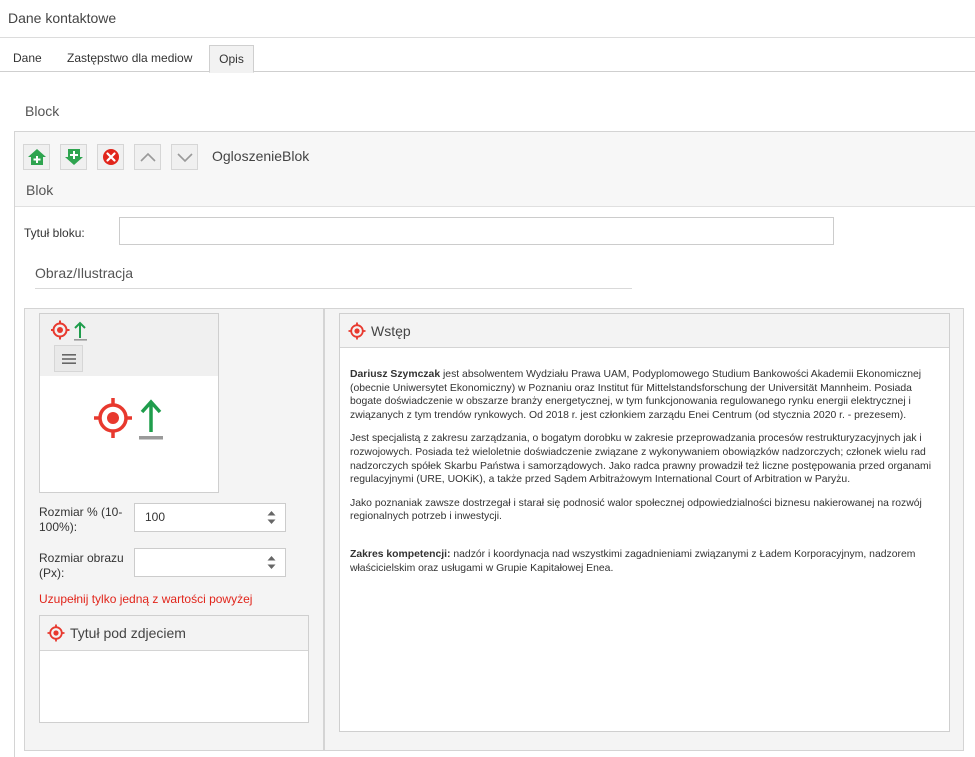  I want to click on chevron-up-icon, so click(147, 157).